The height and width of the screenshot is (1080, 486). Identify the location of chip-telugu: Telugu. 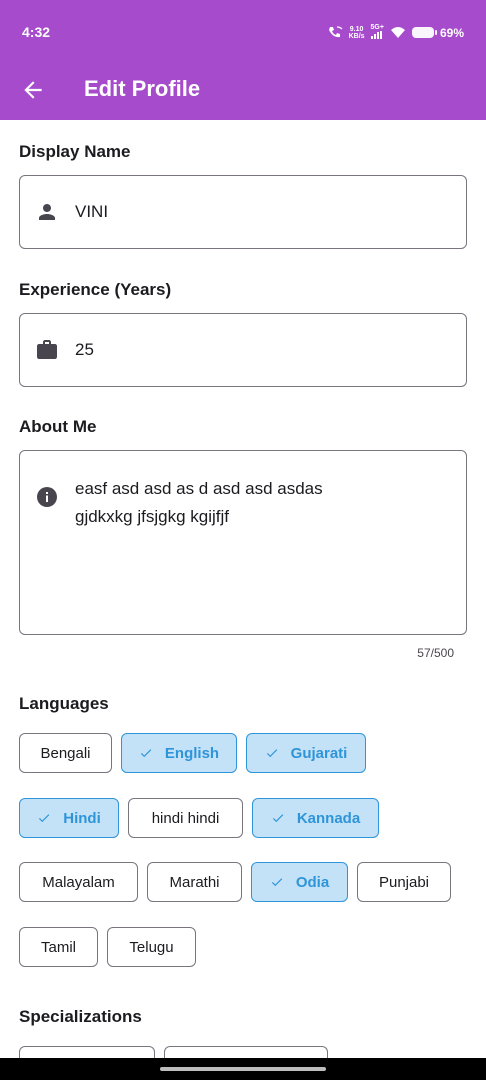
(151, 947).